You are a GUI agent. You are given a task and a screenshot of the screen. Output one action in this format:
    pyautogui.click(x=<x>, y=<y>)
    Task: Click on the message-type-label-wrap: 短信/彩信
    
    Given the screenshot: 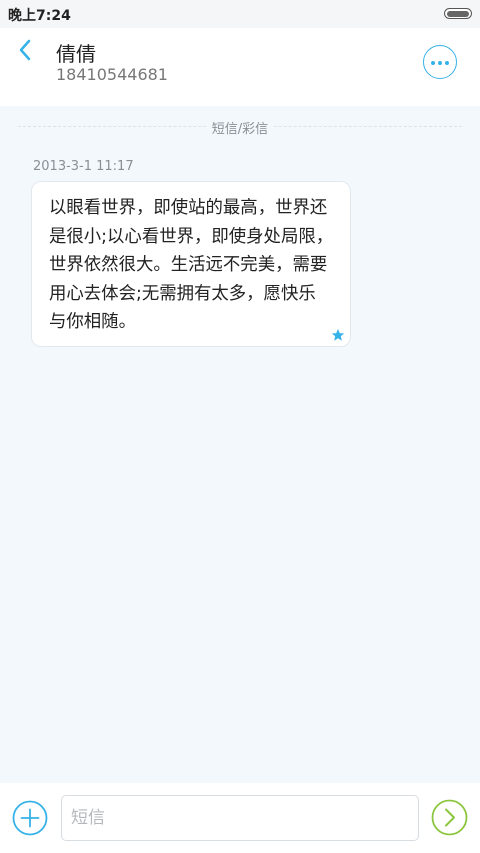 What is the action you would take?
    pyautogui.click(x=240, y=127)
    